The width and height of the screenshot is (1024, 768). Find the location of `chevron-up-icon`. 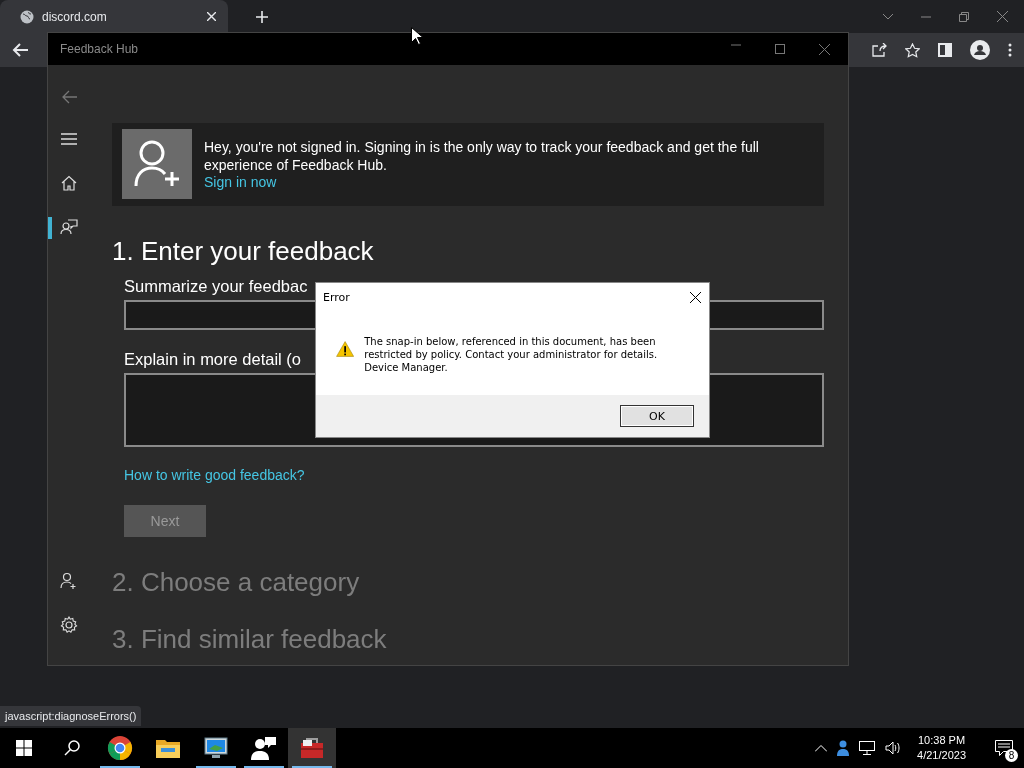

chevron-up-icon is located at coordinates (821, 748).